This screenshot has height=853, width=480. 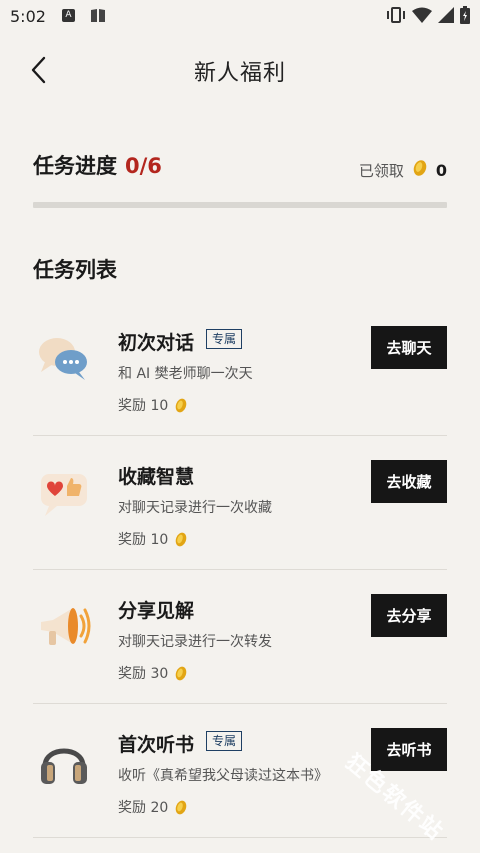 I want to click on nav-bar: 新人福利, so click(x=240, y=70).